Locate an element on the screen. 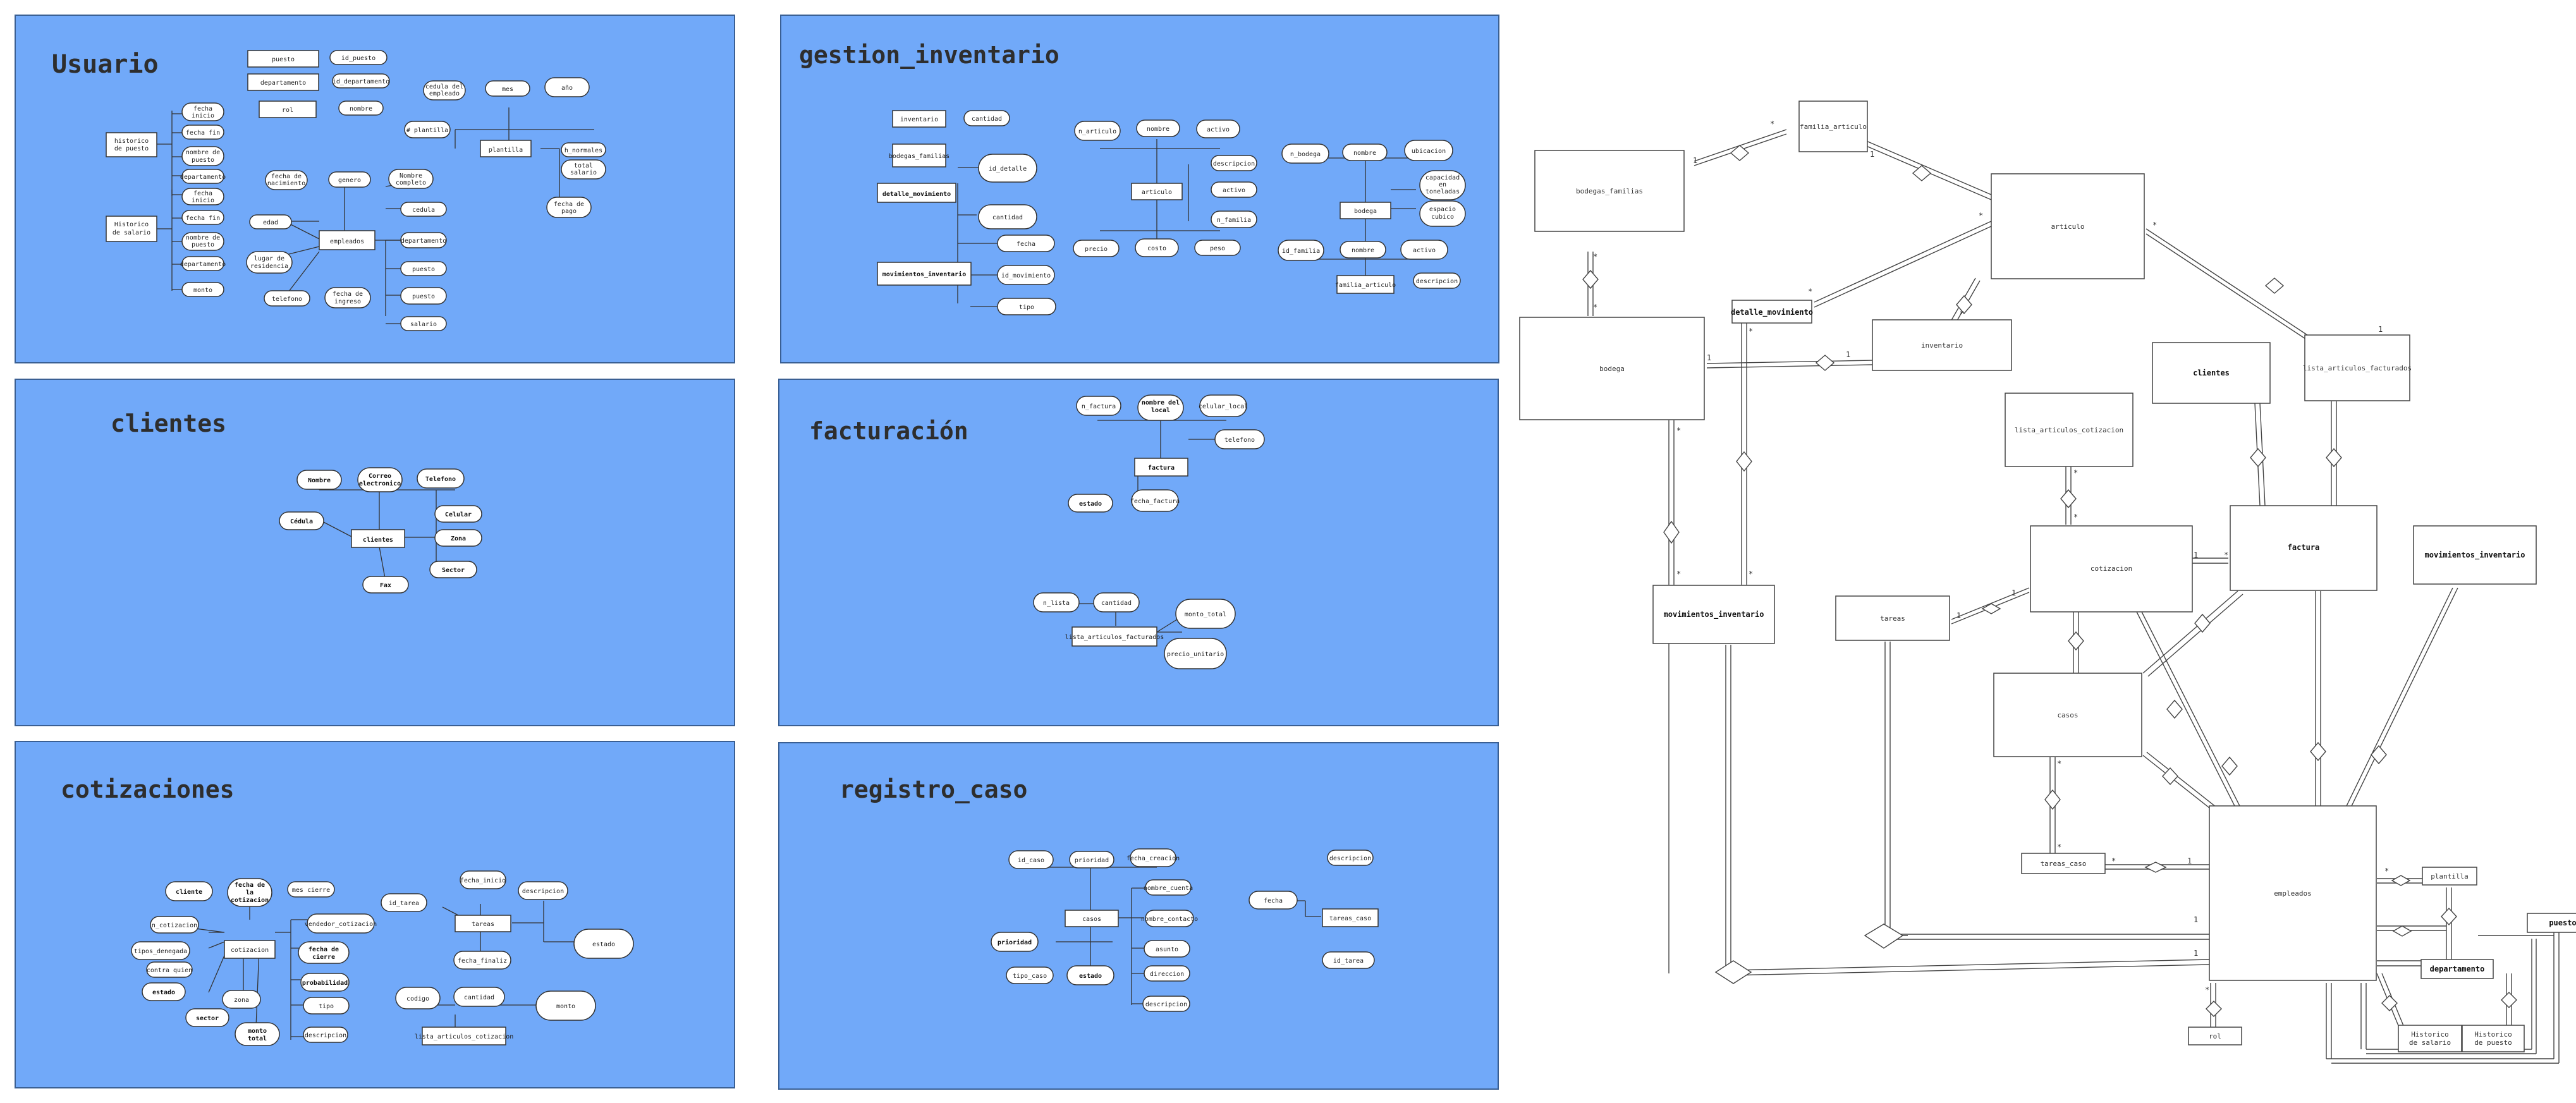  svg-text: cedula is located at coordinates (423, 211).